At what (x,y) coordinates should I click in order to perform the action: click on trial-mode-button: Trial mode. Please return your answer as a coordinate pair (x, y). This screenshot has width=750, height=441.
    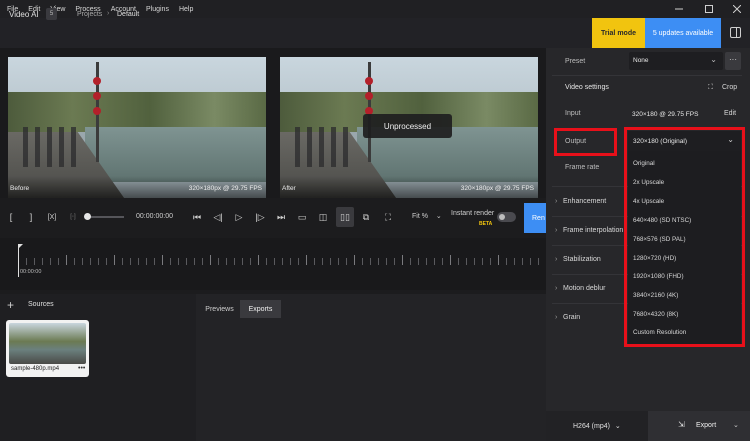
    Looking at the image, I should click on (618, 33).